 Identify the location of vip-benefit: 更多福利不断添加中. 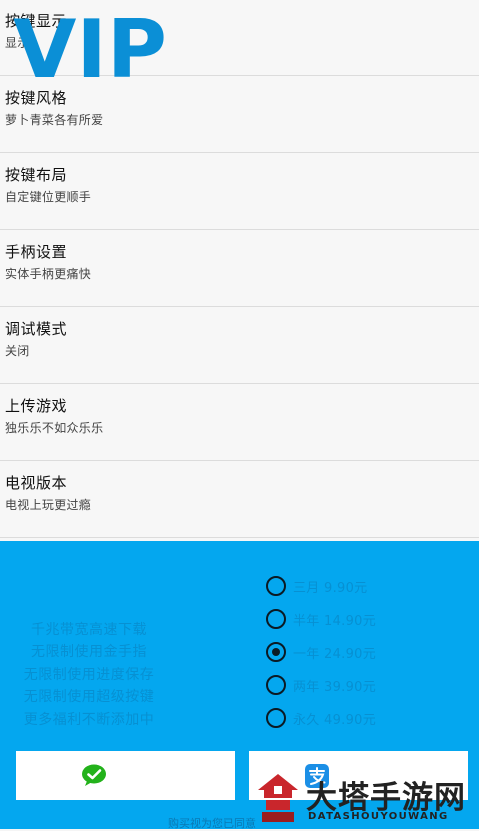
(89, 720).